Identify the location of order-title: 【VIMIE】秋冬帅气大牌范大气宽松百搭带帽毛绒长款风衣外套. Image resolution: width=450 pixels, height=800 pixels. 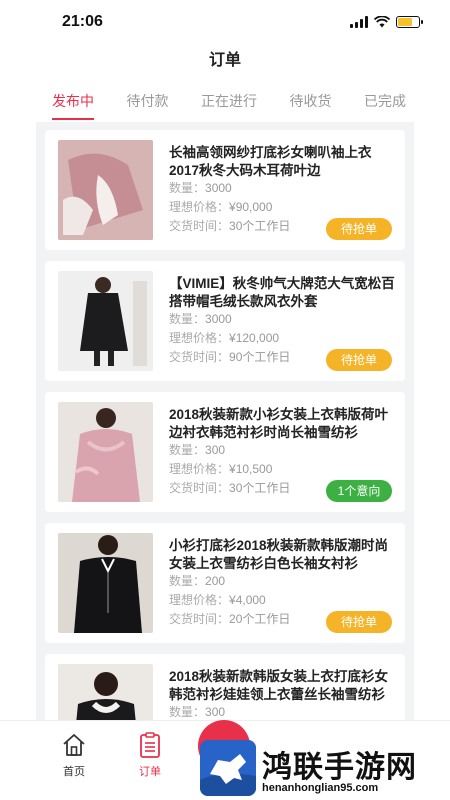
(282, 292).